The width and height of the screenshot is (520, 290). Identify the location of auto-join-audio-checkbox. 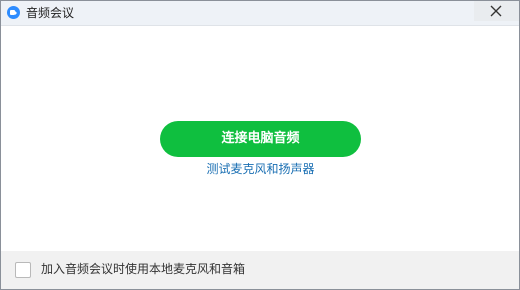
(23, 270).